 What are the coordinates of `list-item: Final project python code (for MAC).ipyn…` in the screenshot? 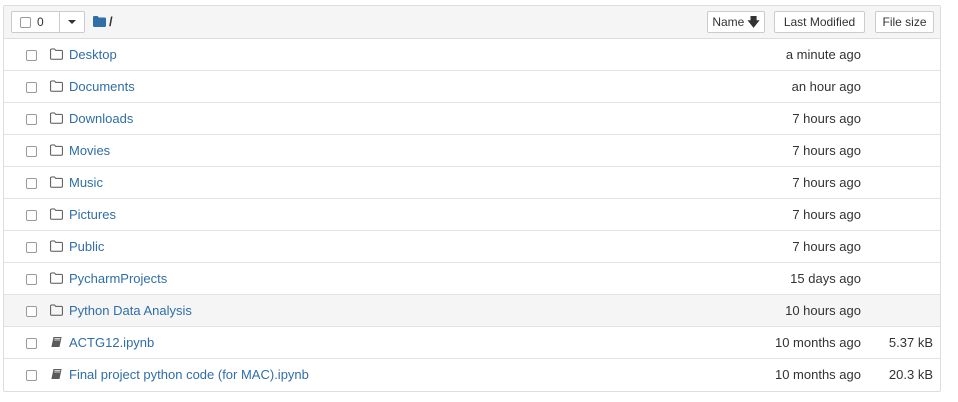 It's located at (472, 375).